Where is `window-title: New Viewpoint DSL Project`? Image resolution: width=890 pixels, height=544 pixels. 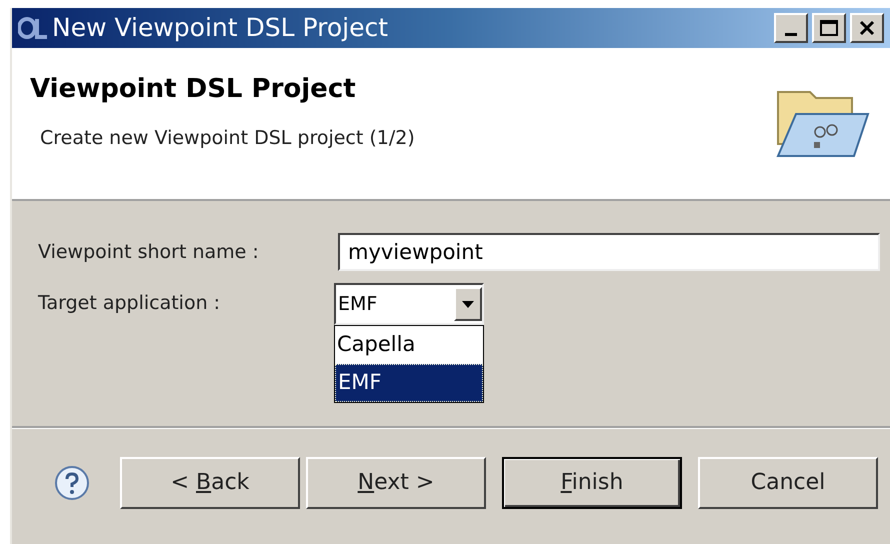
window-title: New Viewpoint DSL Project is located at coordinates (220, 28).